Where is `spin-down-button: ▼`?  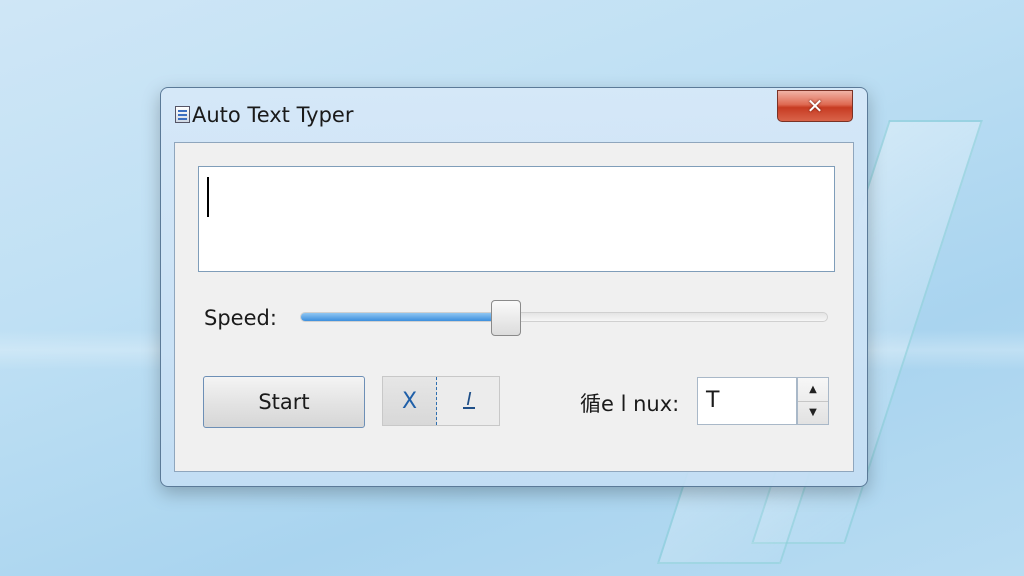
spin-down-button: ▼ is located at coordinates (813, 412).